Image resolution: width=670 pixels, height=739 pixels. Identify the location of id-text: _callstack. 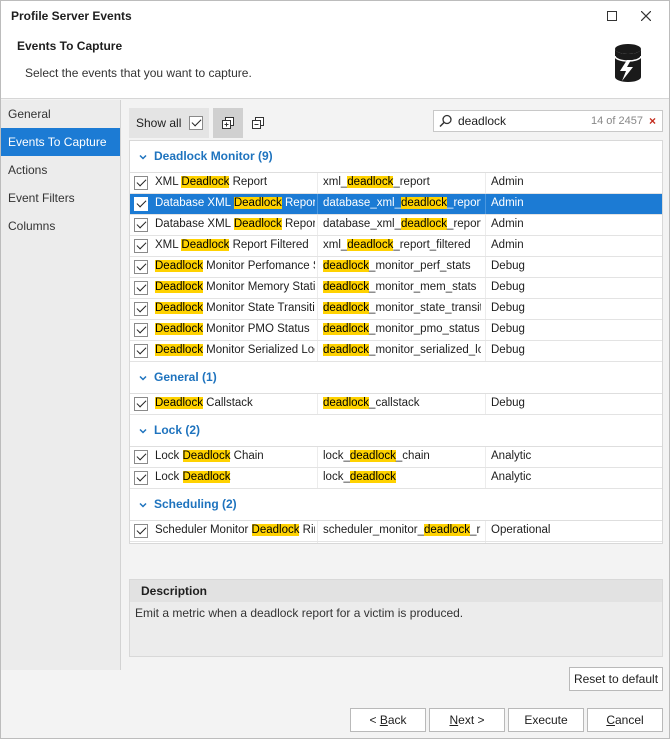
(394, 403).